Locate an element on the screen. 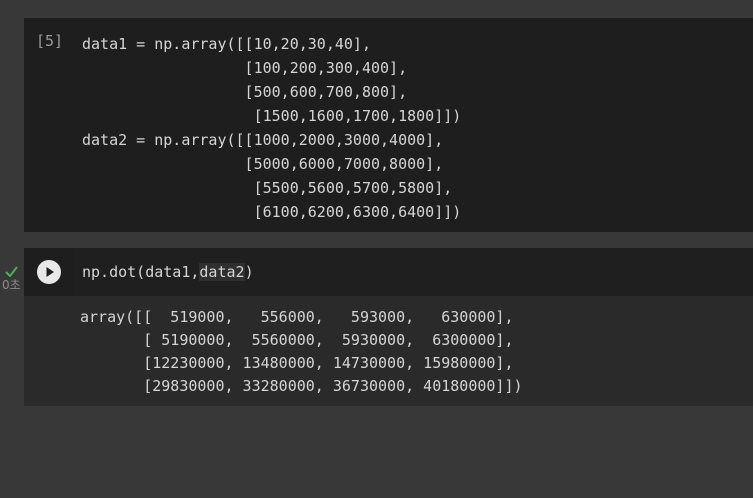  run-cell-button is located at coordinates (49, 272).